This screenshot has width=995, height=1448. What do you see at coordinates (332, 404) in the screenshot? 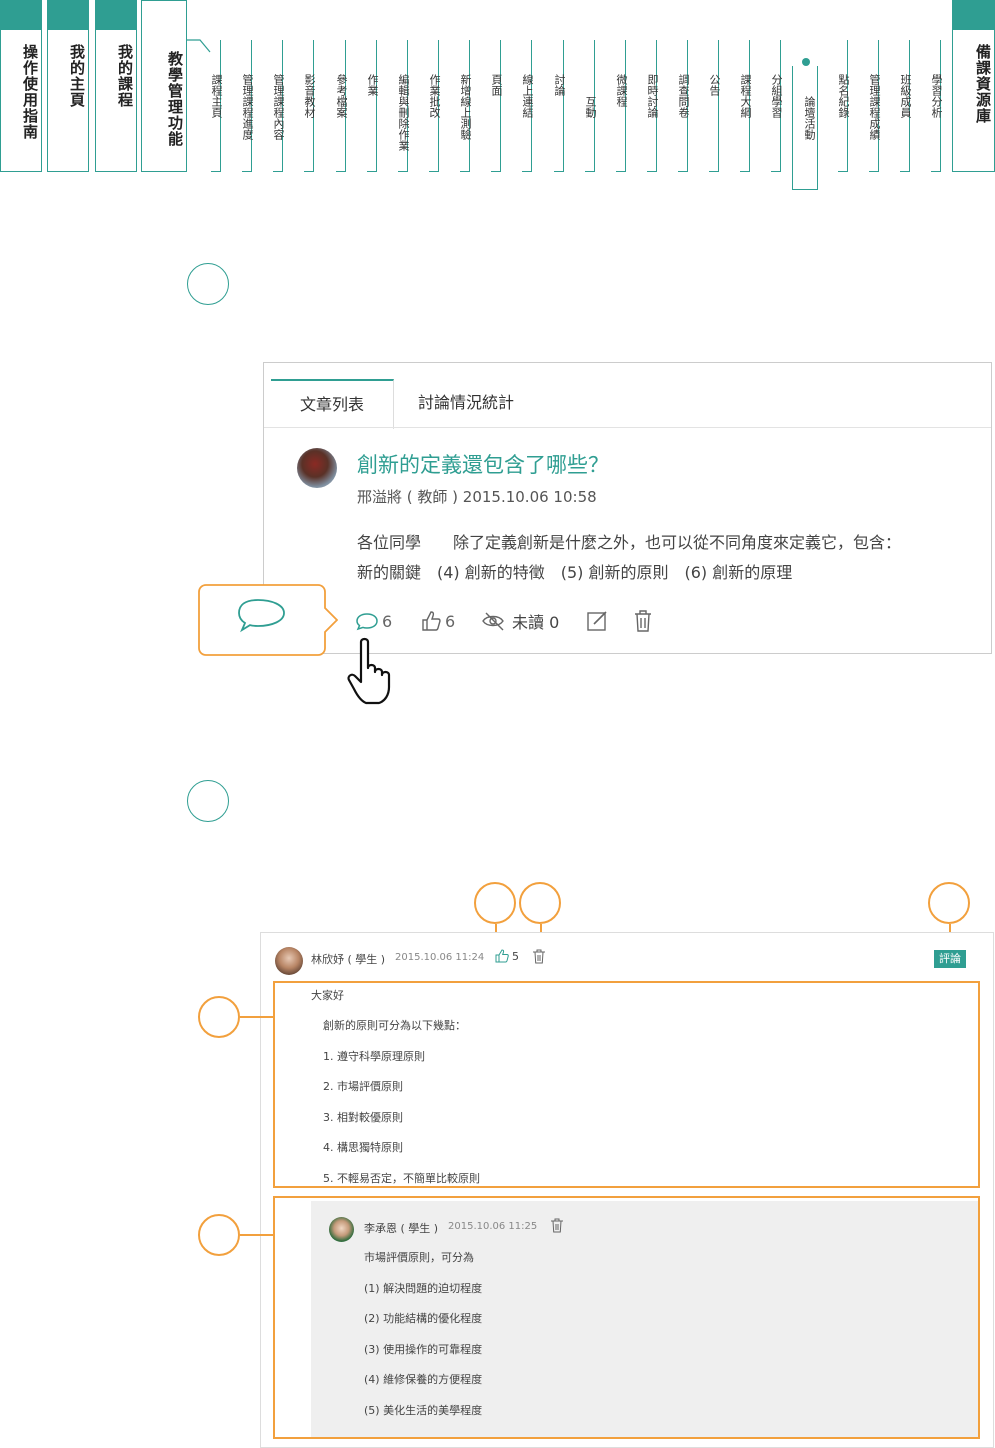
I see `tab-article-list: 文章列表` at bounding box center [332, 404].